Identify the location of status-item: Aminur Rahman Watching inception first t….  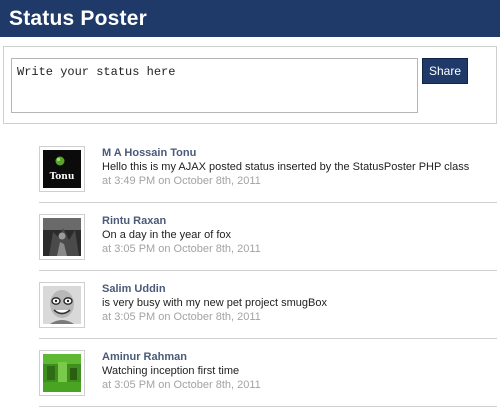
(268, 378).